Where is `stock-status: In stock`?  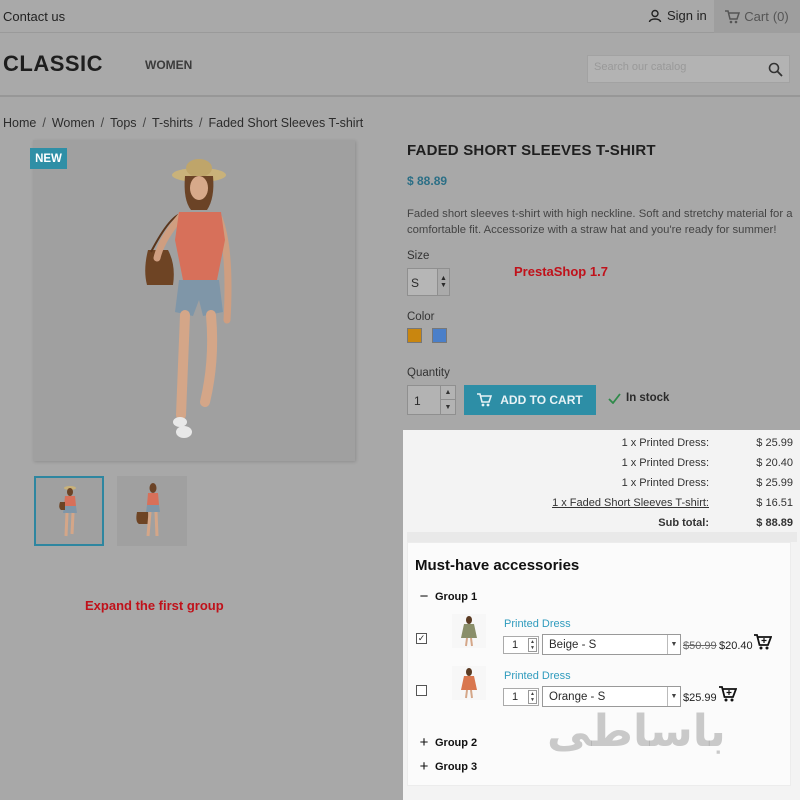
stock-status: In stock is located at coordinates (638, 398).